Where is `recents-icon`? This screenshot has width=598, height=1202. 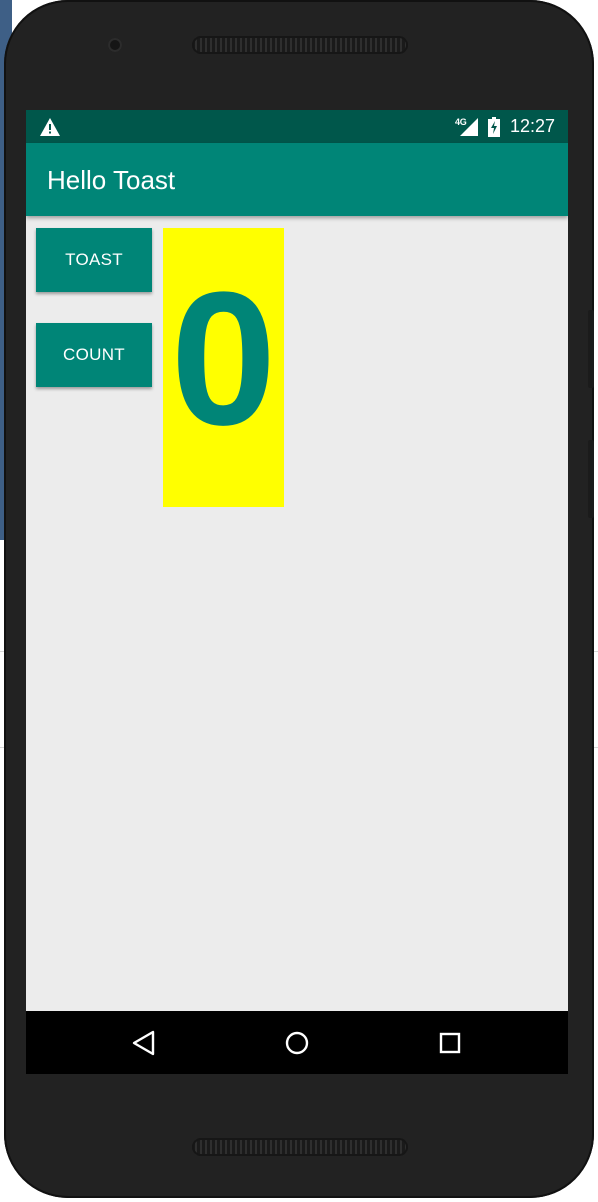 recents-icon is located at coordinates (450, 1043).